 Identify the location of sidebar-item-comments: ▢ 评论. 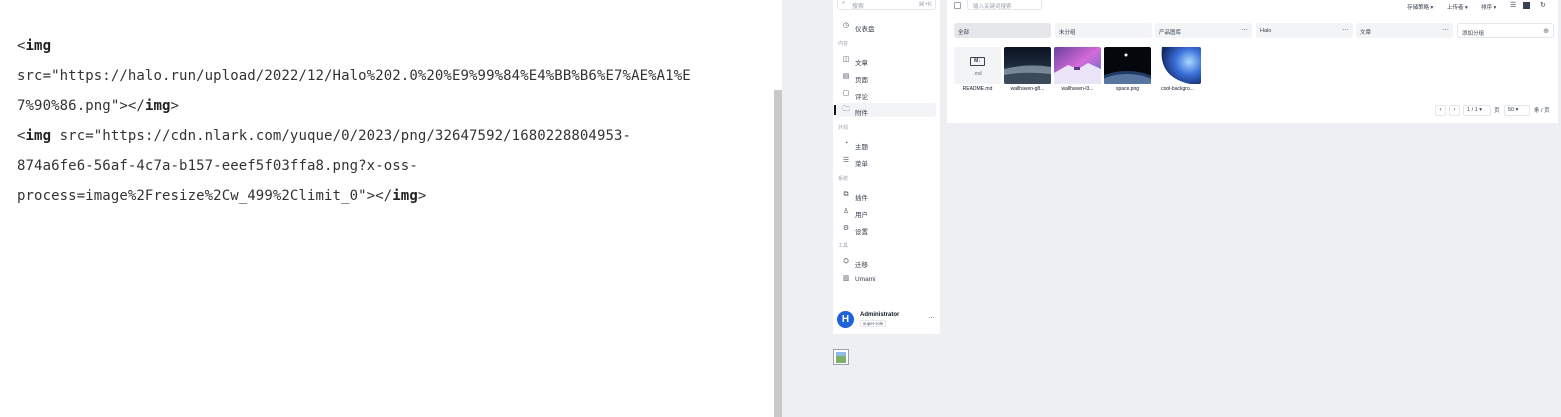
(886, 94).